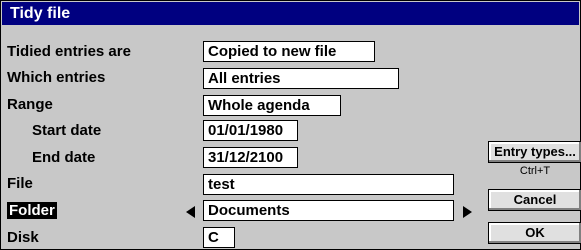 Image resolution: width=581 pixels, height=250 pixels. What do you see at coordinates (67, 130) in the screenshot?
I see `start-date-label: Start date` at bounding box center [67, 130].